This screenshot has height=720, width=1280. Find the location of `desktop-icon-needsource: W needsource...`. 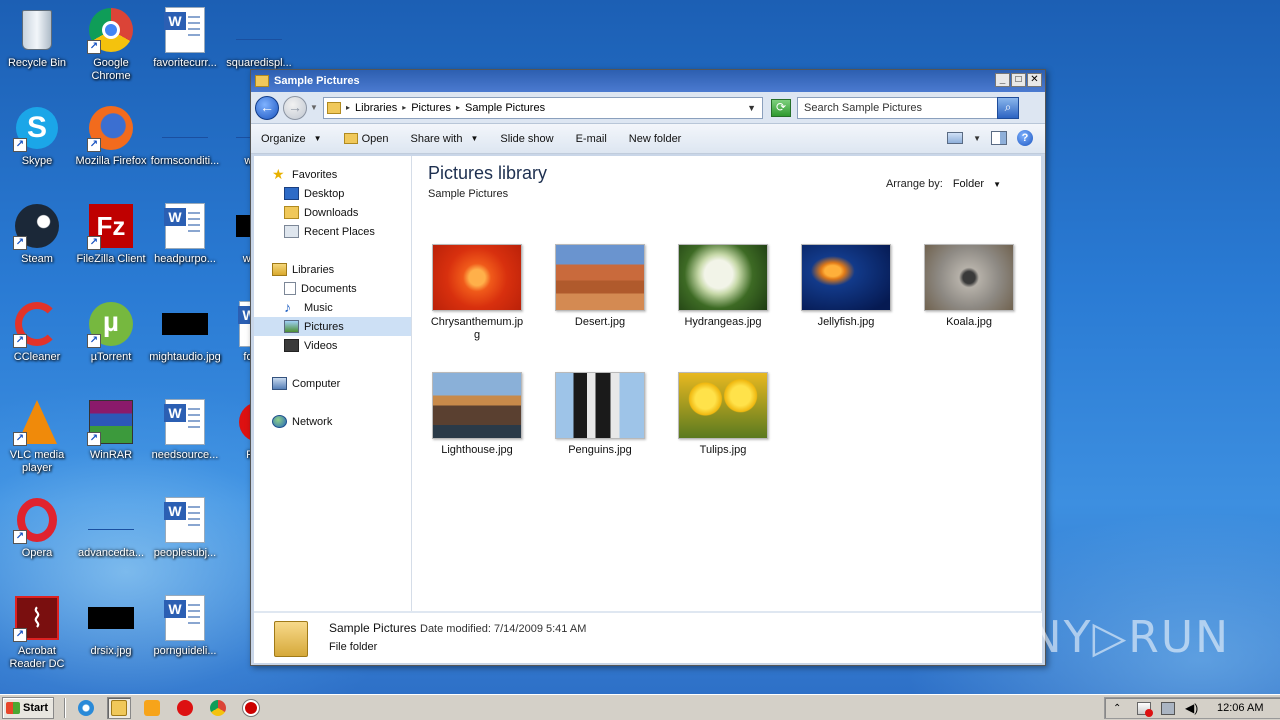

desktop-icon-needsource: W needsource... is located at coordinates (185, 430).